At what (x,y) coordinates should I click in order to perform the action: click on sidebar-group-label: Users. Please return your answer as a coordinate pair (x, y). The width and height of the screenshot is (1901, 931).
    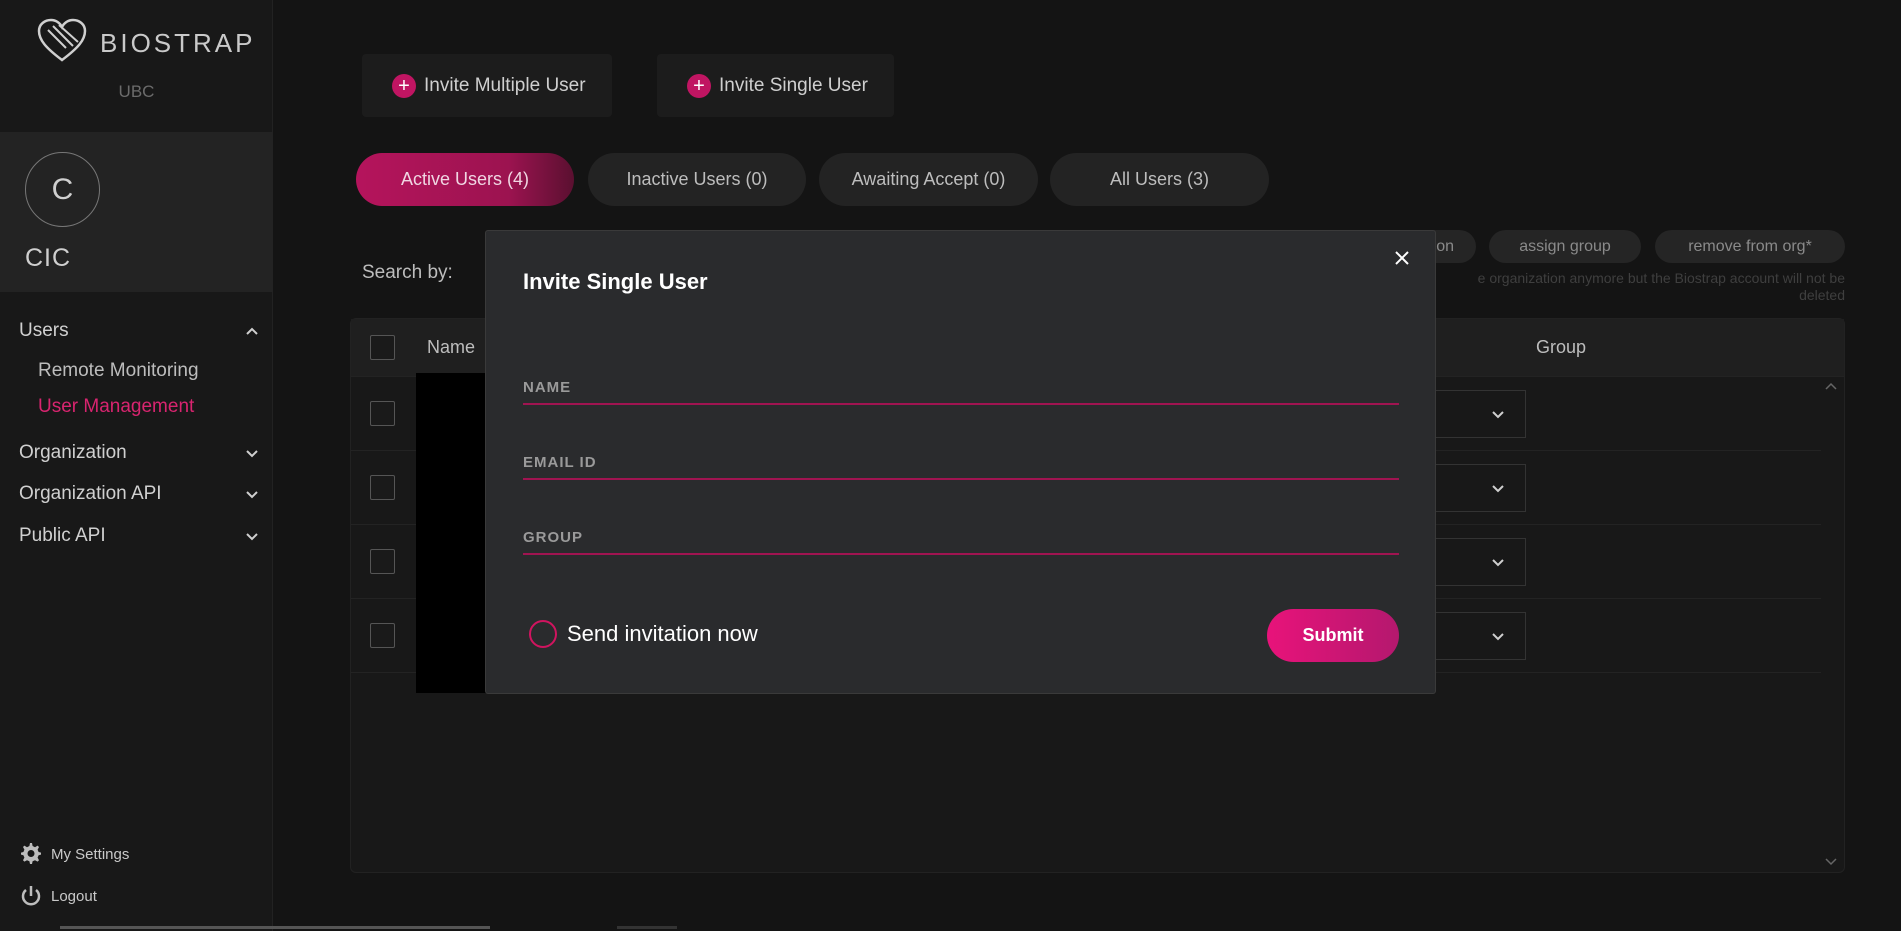
    Looking at the image, I should click on (44, 330).